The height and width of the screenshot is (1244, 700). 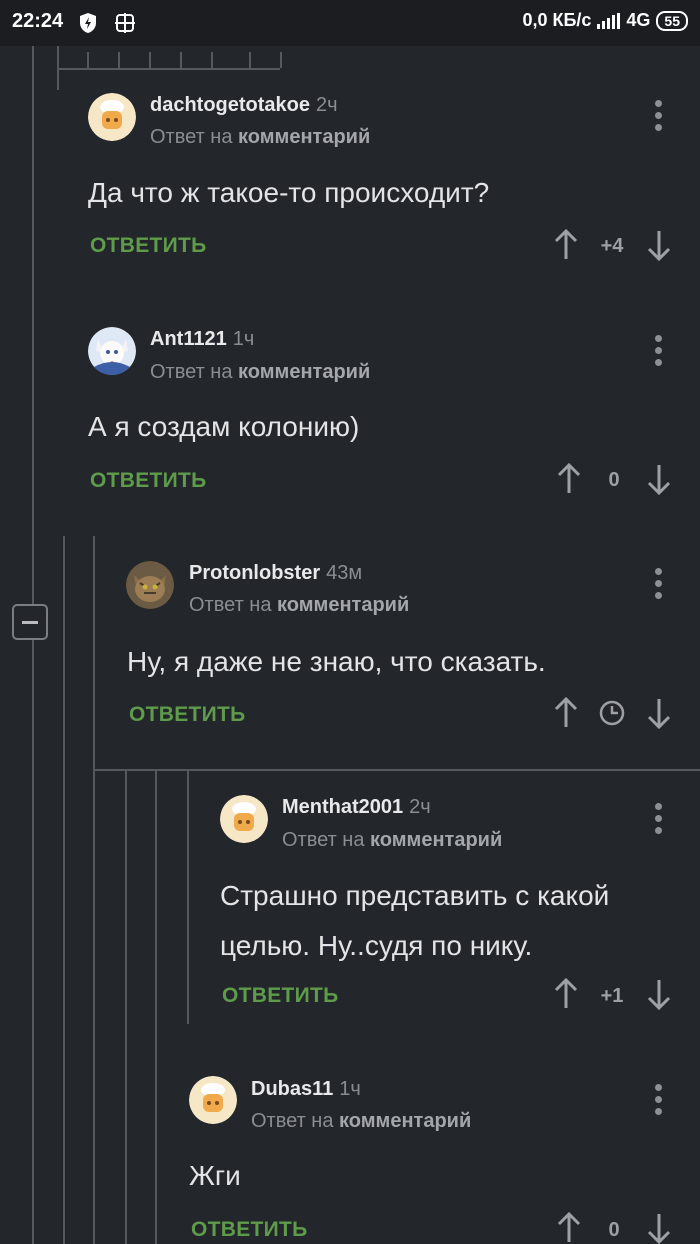 I want to click on comment-text: А я создам колонию), so click(x=224, y=426).